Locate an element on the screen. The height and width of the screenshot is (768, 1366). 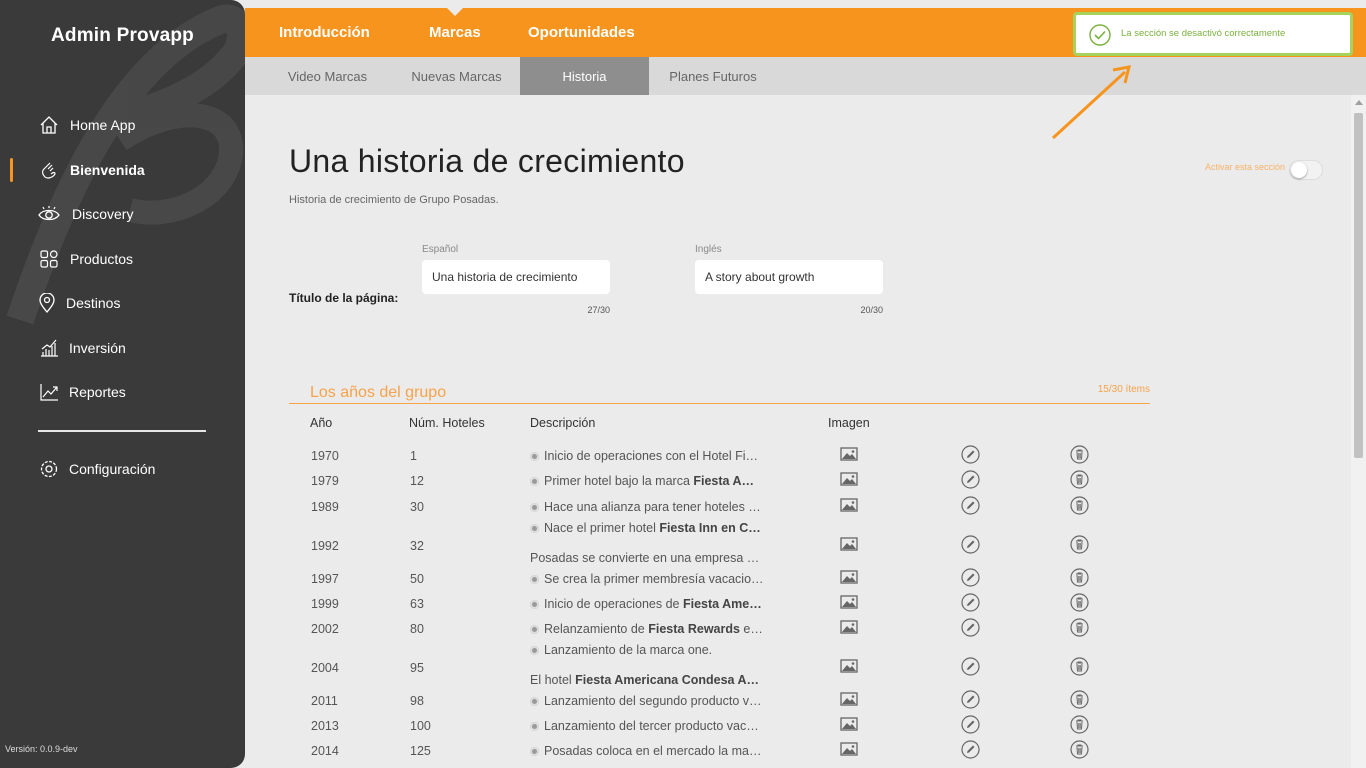
app-title: Admin Provapp is located at coordinates (122, 35).